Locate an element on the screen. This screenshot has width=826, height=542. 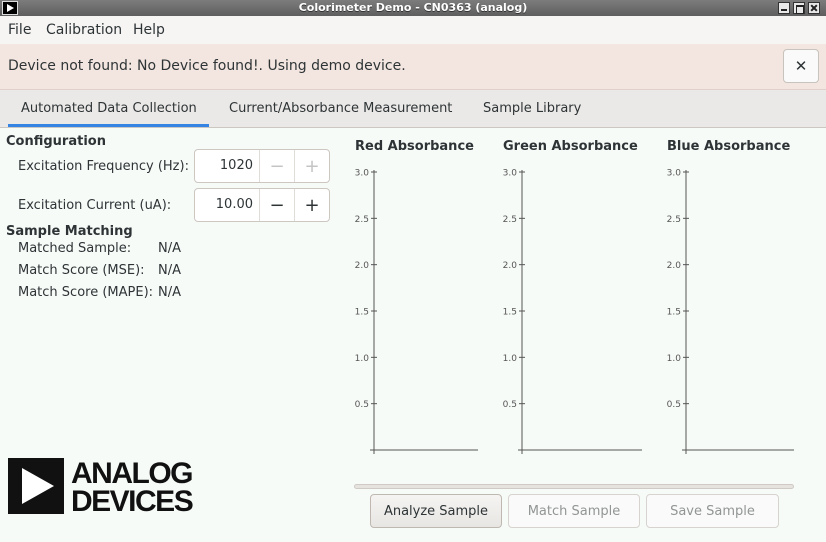
menu-calibration: Calibration is located at coordinates (84, 30).